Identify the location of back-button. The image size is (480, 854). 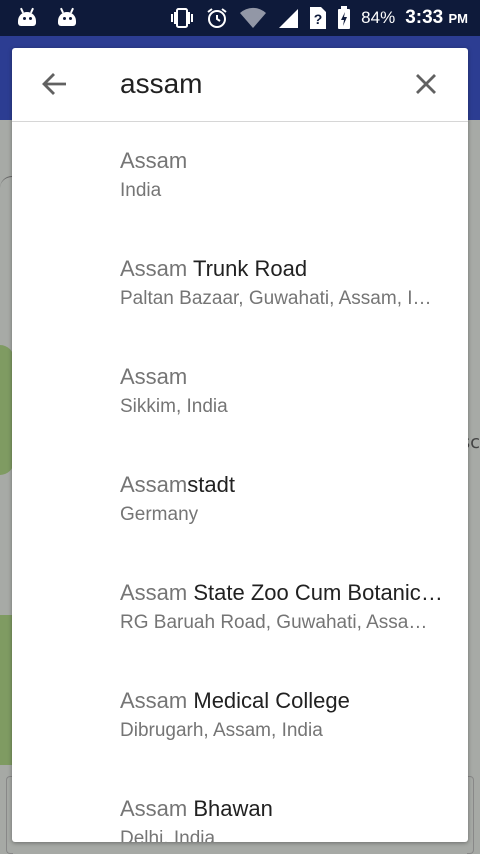
(54, 84).